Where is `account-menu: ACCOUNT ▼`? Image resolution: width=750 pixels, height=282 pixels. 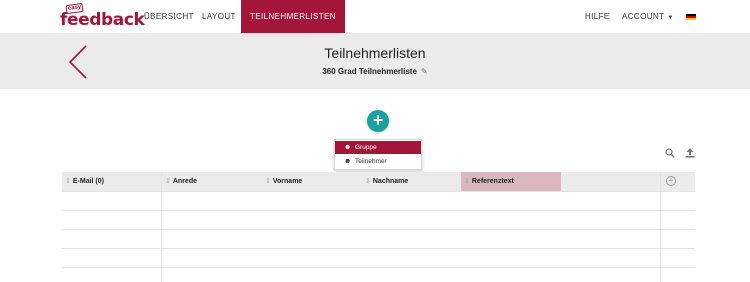 account-menu: ACCOUNT ▼ is located at coordinates (648, 16).